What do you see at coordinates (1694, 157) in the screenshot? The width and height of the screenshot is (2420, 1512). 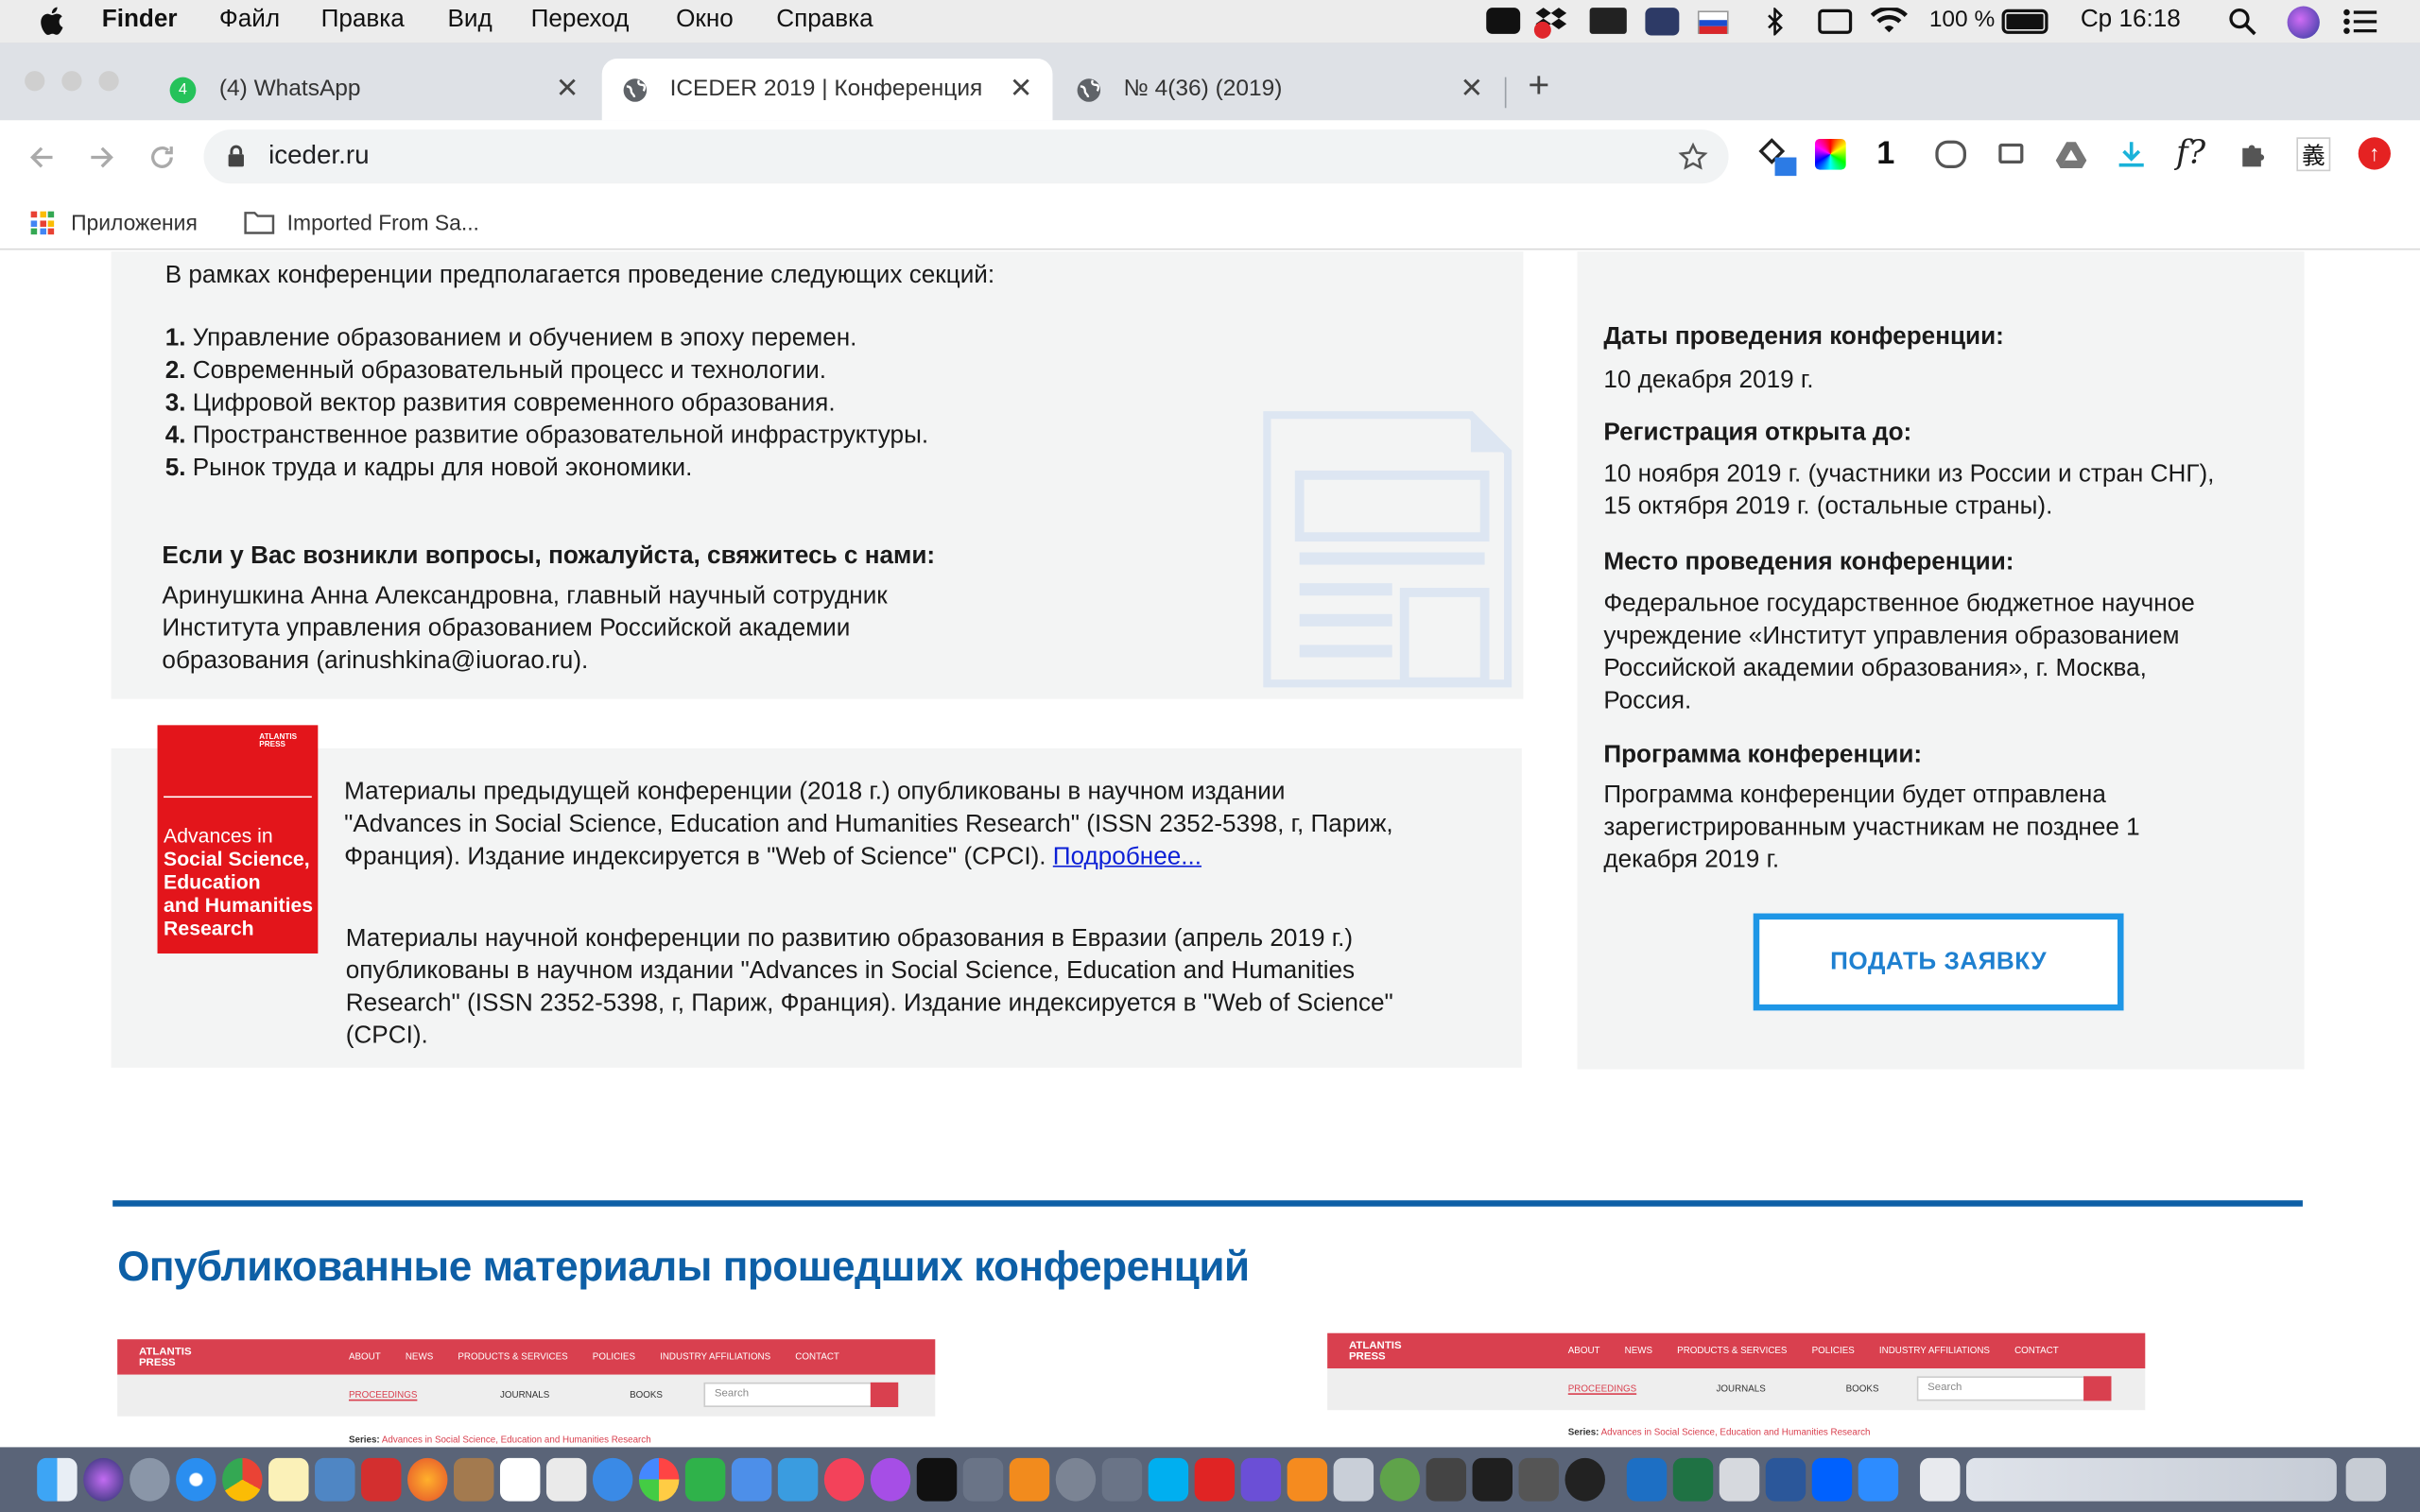 I see `bookmark-star-icon` at bounding box center [1694, 157].